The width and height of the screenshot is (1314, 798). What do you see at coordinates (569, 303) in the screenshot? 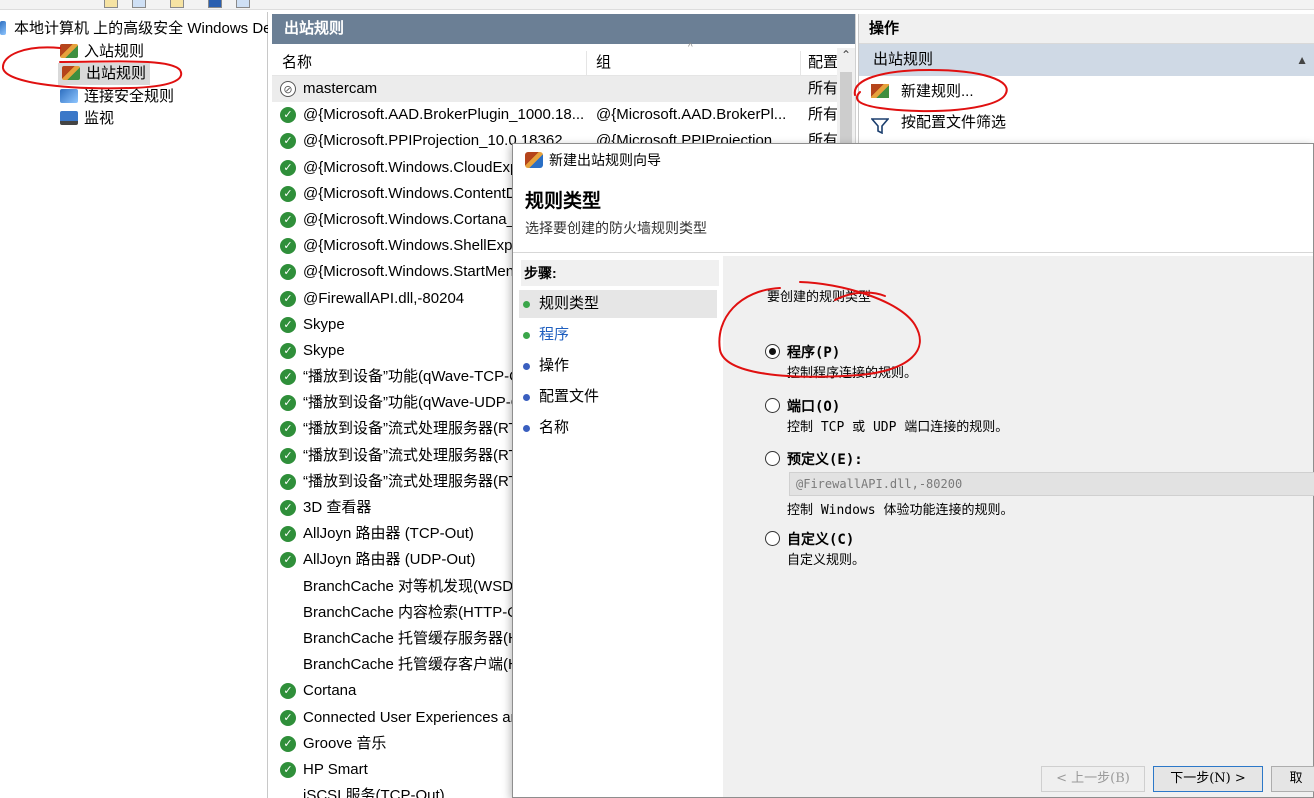
I see `step-label: 规则类型` at bounding box center [569, 303].